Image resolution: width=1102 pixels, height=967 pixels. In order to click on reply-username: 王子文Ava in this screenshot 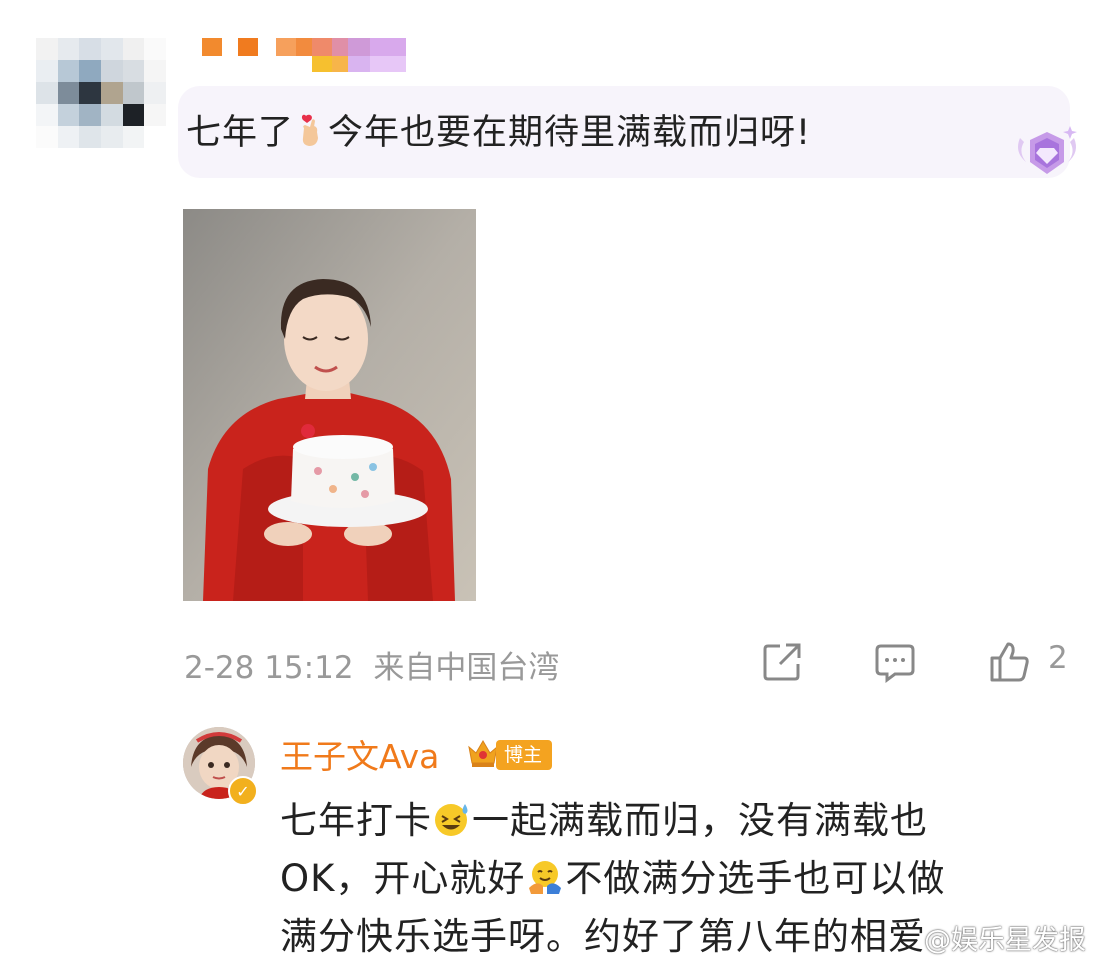, I will do `click(359, 754)`.